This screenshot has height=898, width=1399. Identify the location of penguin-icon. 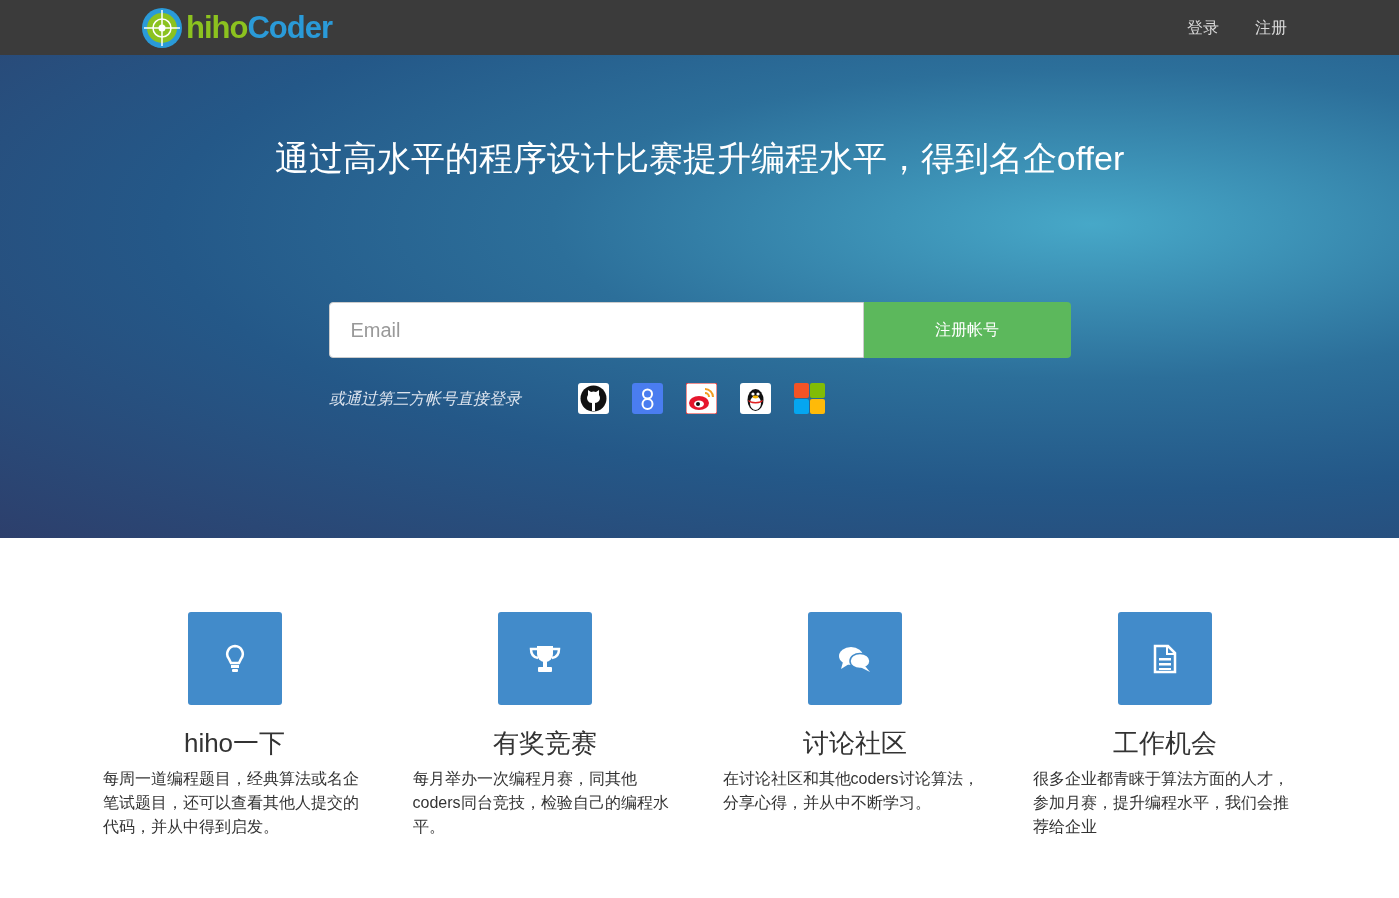
(755, 398).